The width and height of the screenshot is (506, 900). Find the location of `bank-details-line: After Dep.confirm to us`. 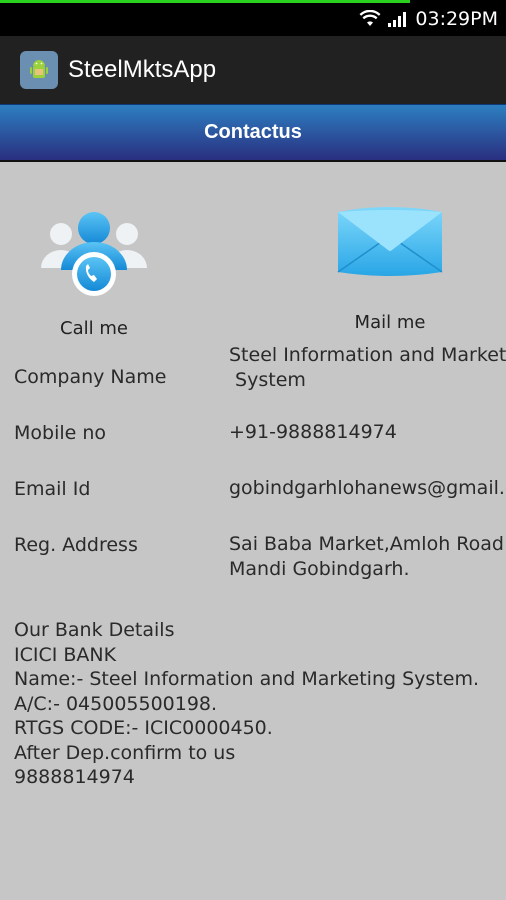

bank-details-line: After Dep.confirm to us is located at coordinates (125, 752).